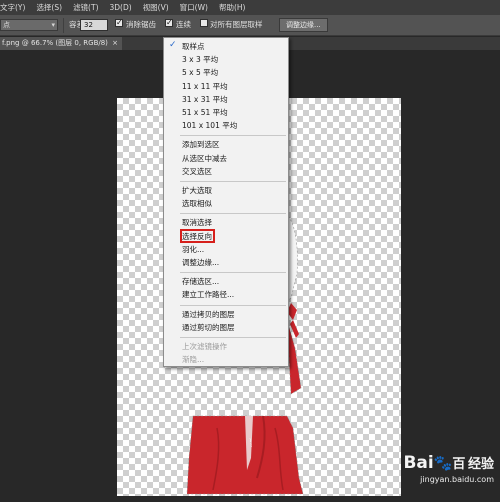 The width and height of the screenshot is (500, 502). Describe the element at coordinates (204, 23) in the screenshot. I see `sample-all-checkbox: ✓` at that location.